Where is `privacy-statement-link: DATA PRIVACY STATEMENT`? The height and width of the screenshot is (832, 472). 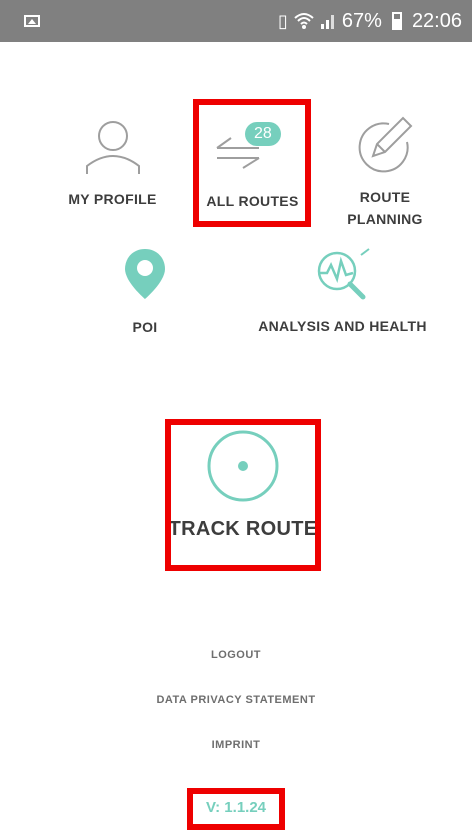
privacy-statement-link: DATA PRIVACY STATEMENT is located at coordinates (236, 700).